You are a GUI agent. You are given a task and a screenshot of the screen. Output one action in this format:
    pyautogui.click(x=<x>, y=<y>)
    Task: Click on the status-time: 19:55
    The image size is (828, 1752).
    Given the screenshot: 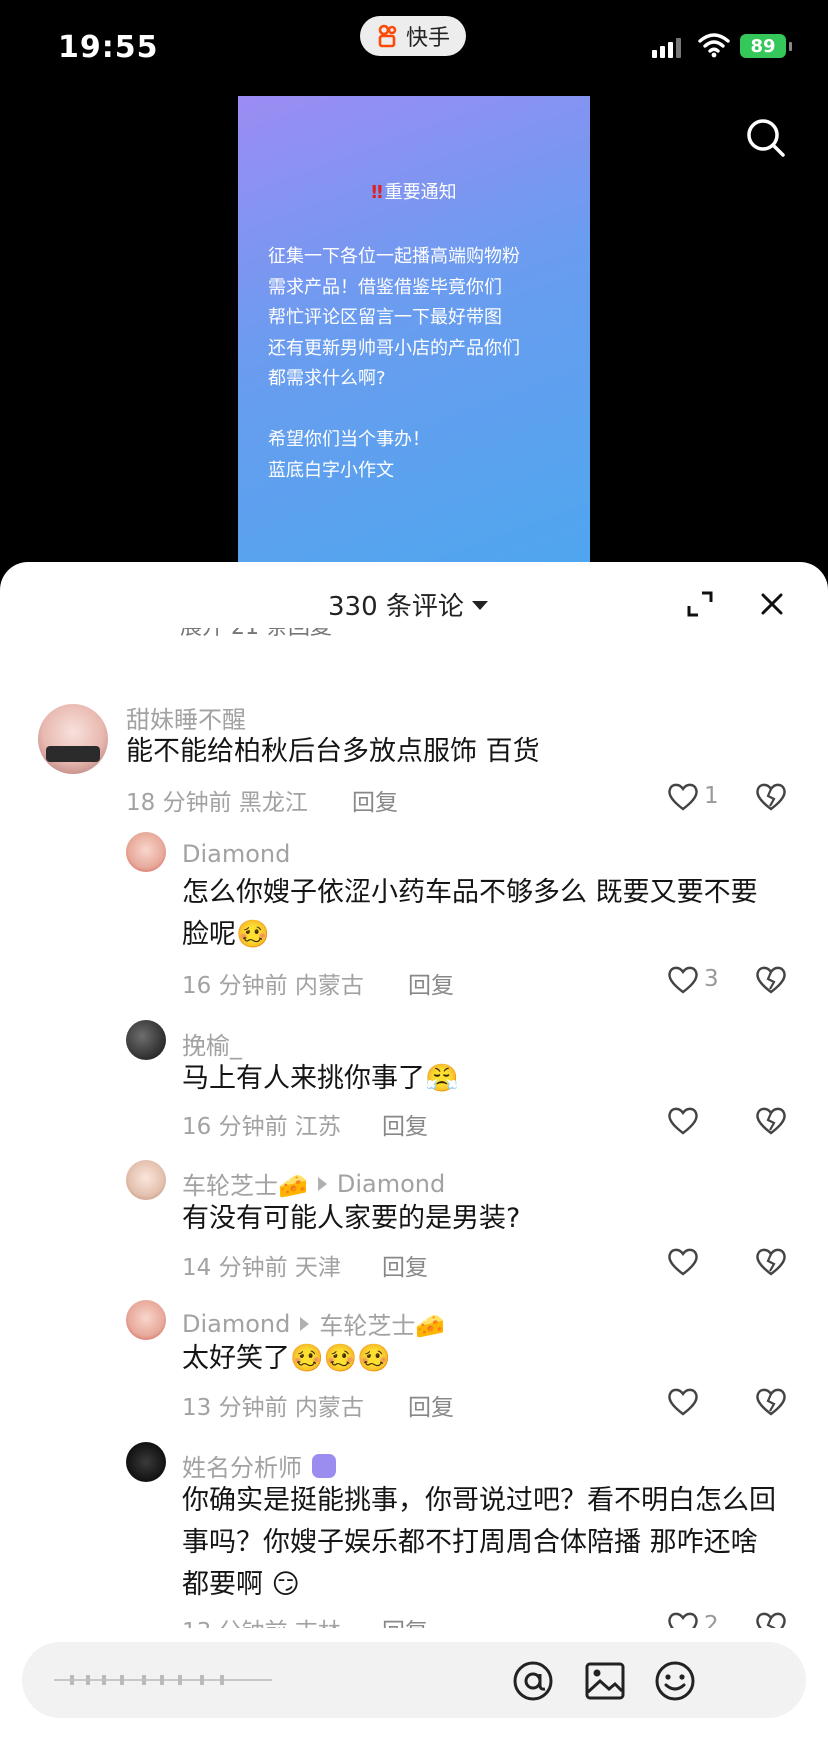 What is the action you would take?
    pyautogui.click(x=108, y=47)
    